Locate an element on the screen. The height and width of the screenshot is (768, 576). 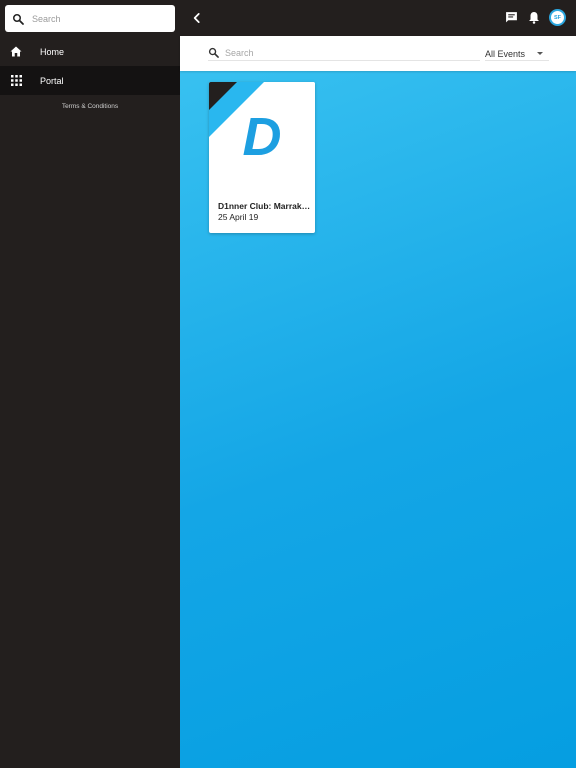
event-search is located at coordinates (344, 53).